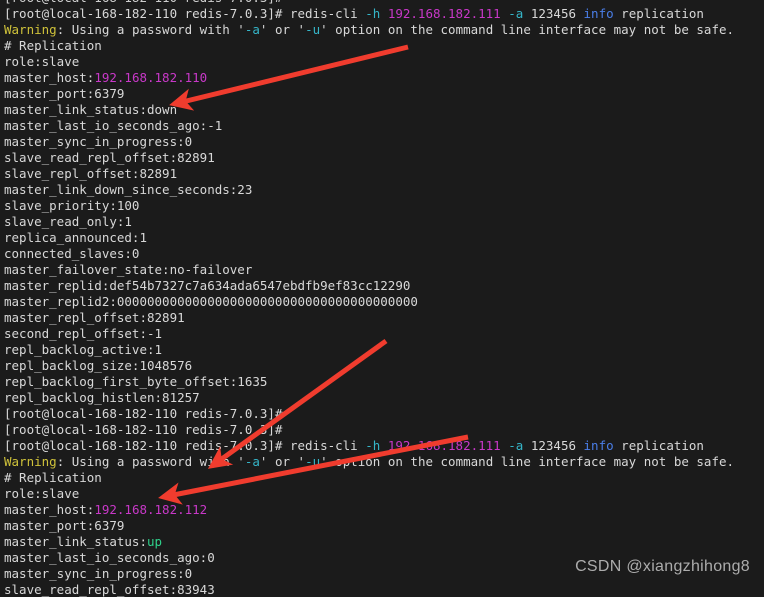 The width and height of the screenshot is (764, 597). What do you see at coordinates (369, 478) in the screenshot?
I see `line-30: # Replication` at bounding box center [369, 478].